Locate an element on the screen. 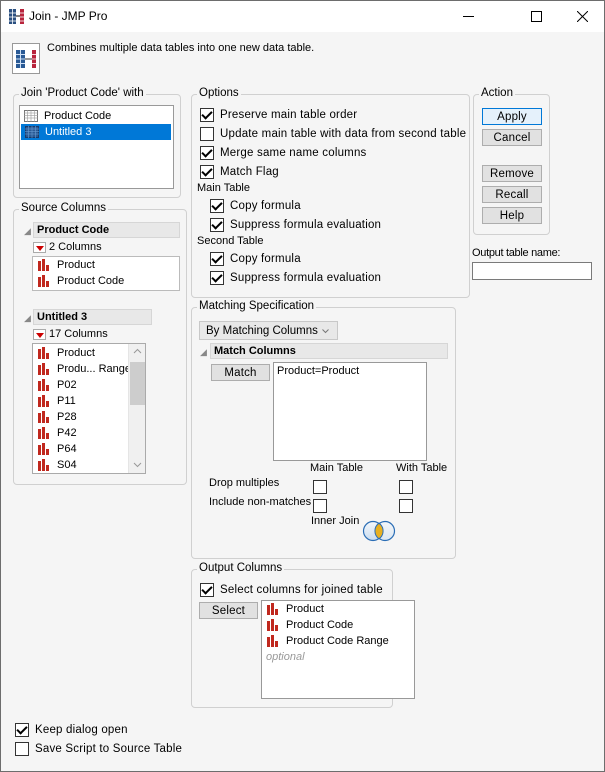 This screenshot has width=605, height=772. remove-button: Remove is located at coordinates (512, 173).